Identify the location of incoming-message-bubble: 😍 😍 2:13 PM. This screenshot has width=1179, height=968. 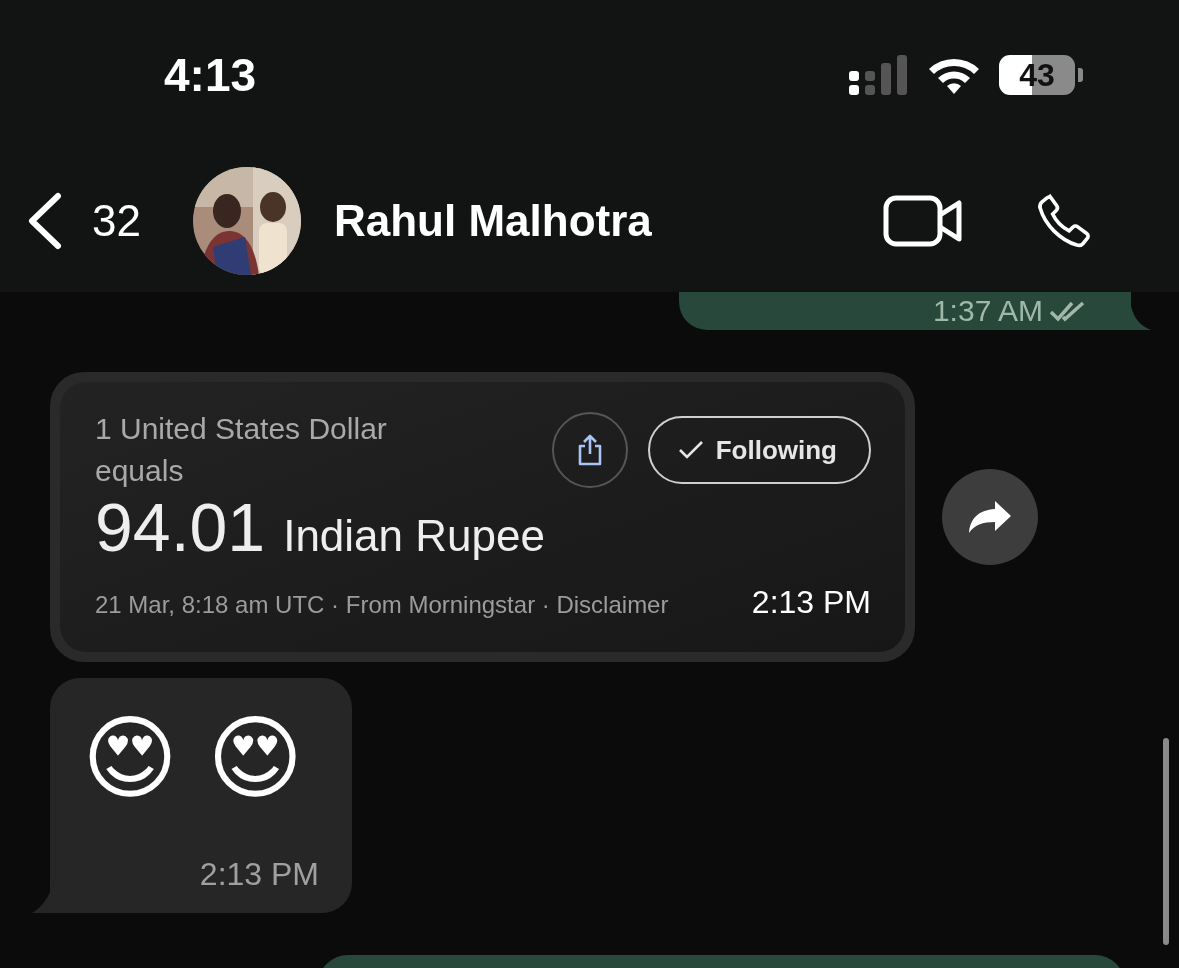
(201, 795).